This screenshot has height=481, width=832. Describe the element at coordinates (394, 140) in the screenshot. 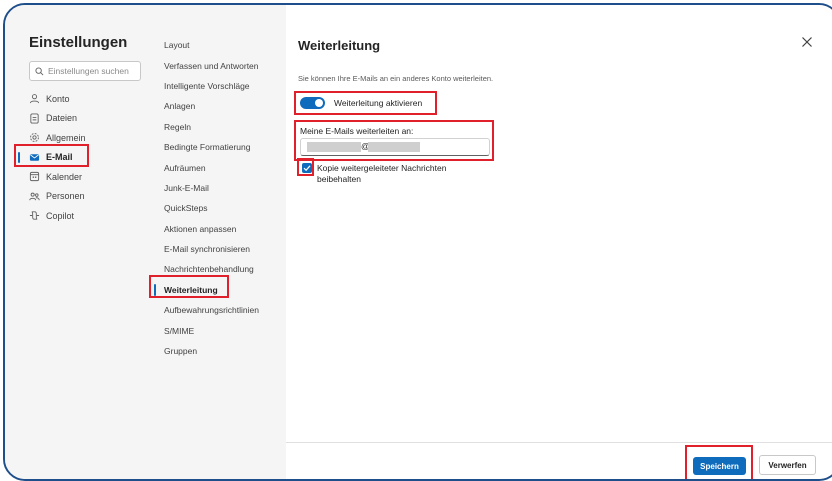

I see `highlight-box-email-field` at that location.